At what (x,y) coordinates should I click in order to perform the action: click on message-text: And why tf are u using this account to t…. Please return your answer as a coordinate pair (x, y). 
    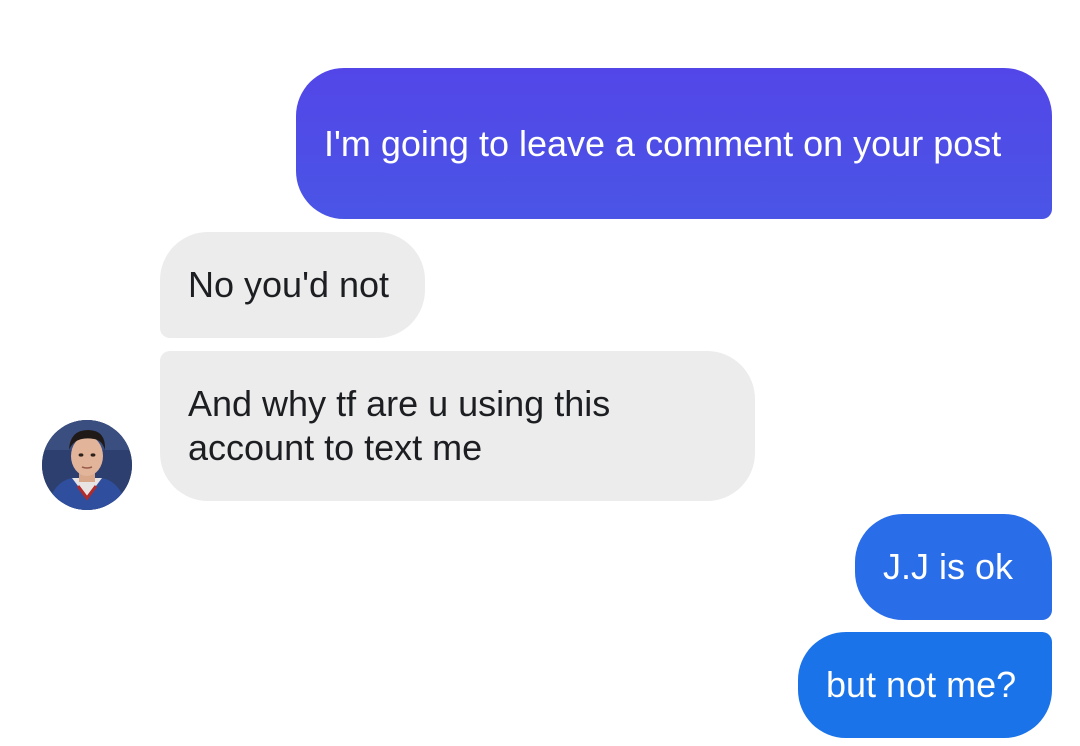
    Looking at the image, I should click on (399, 425).